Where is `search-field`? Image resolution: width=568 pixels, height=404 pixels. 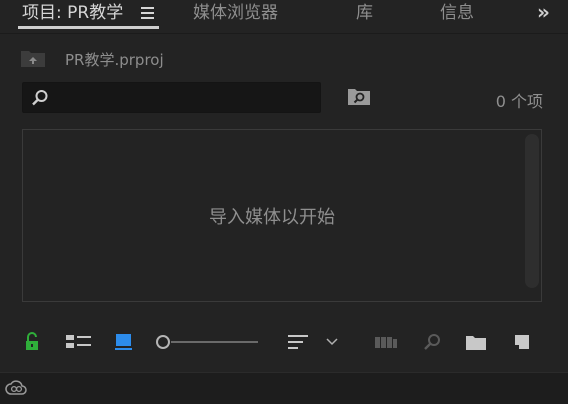
search-field is located at coordinates (171, 97).